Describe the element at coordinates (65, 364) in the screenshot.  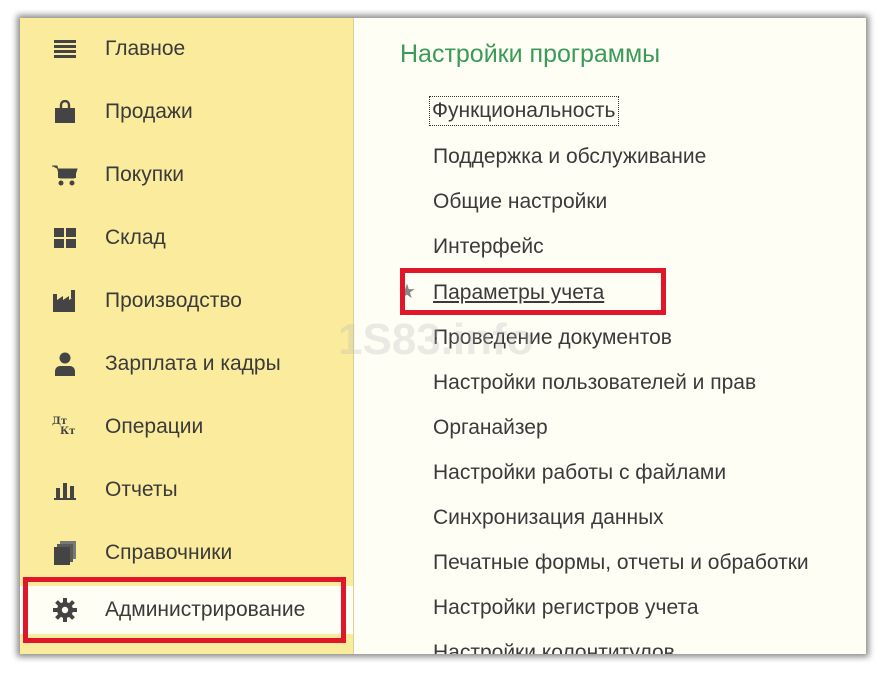
I see `person-icon` at that location.